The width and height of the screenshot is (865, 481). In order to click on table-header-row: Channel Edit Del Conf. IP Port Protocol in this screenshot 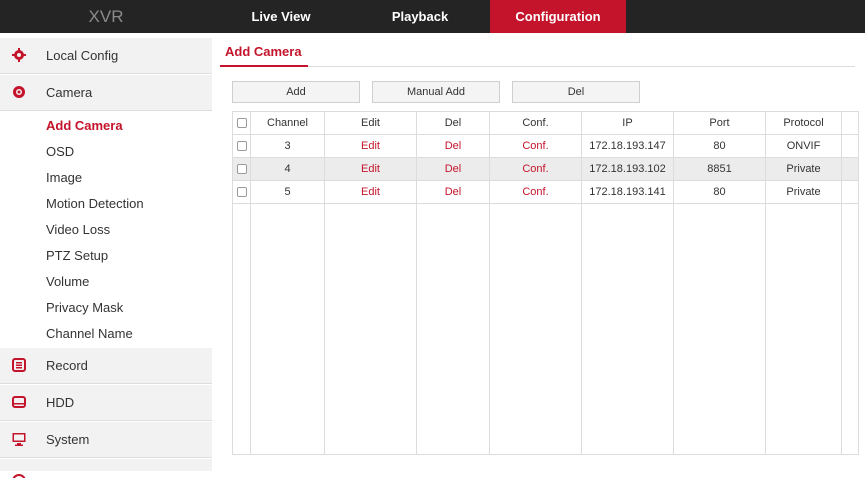, I will do `click(545, 123)`.